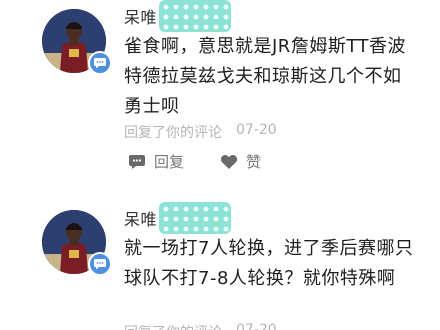 The width and height of the screenshot is (440, 330). Describe the element at coordinates (169, 162) in the screenshot. I see `reply-button-label: 回复` at that location.